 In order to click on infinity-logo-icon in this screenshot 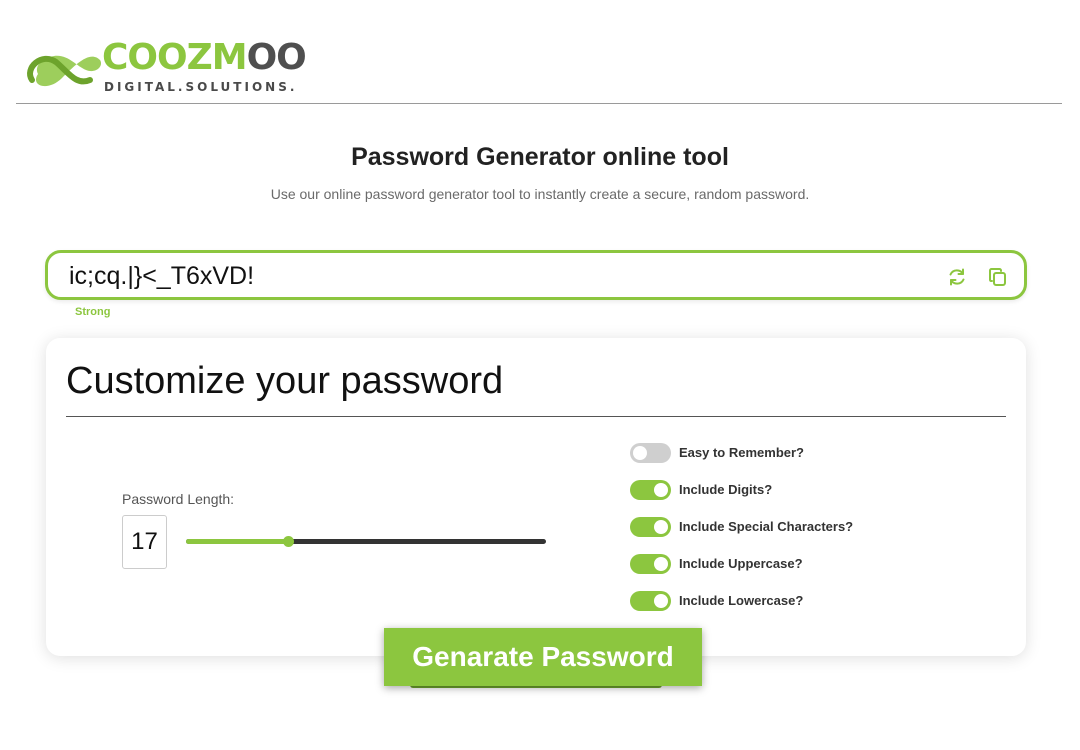, I will do `click(64, 71)`.